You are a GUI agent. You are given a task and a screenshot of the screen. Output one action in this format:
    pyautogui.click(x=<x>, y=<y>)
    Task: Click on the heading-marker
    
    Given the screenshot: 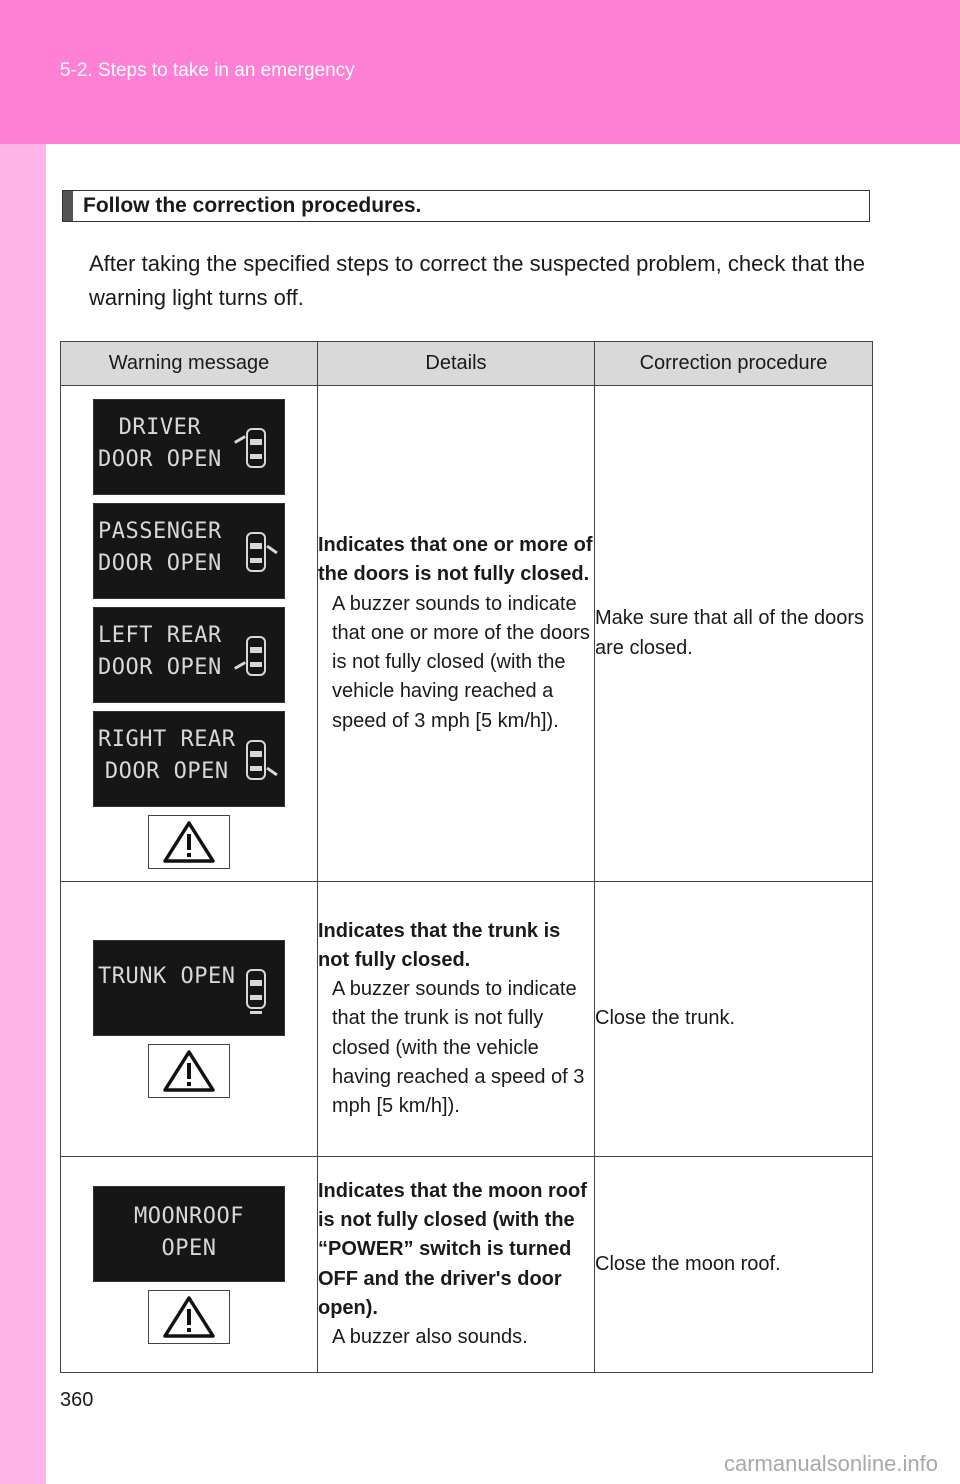 What is the action you would take?
    pyautogui.click(x=68, y=206)
    